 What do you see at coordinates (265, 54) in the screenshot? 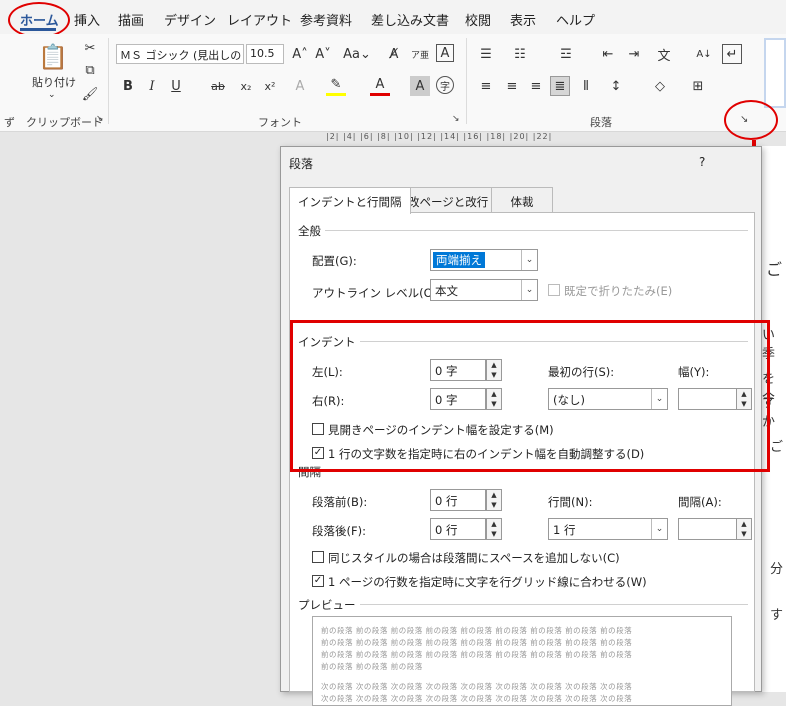
I see `font-size-combo: 10.5` at bounding box center [265, 54].